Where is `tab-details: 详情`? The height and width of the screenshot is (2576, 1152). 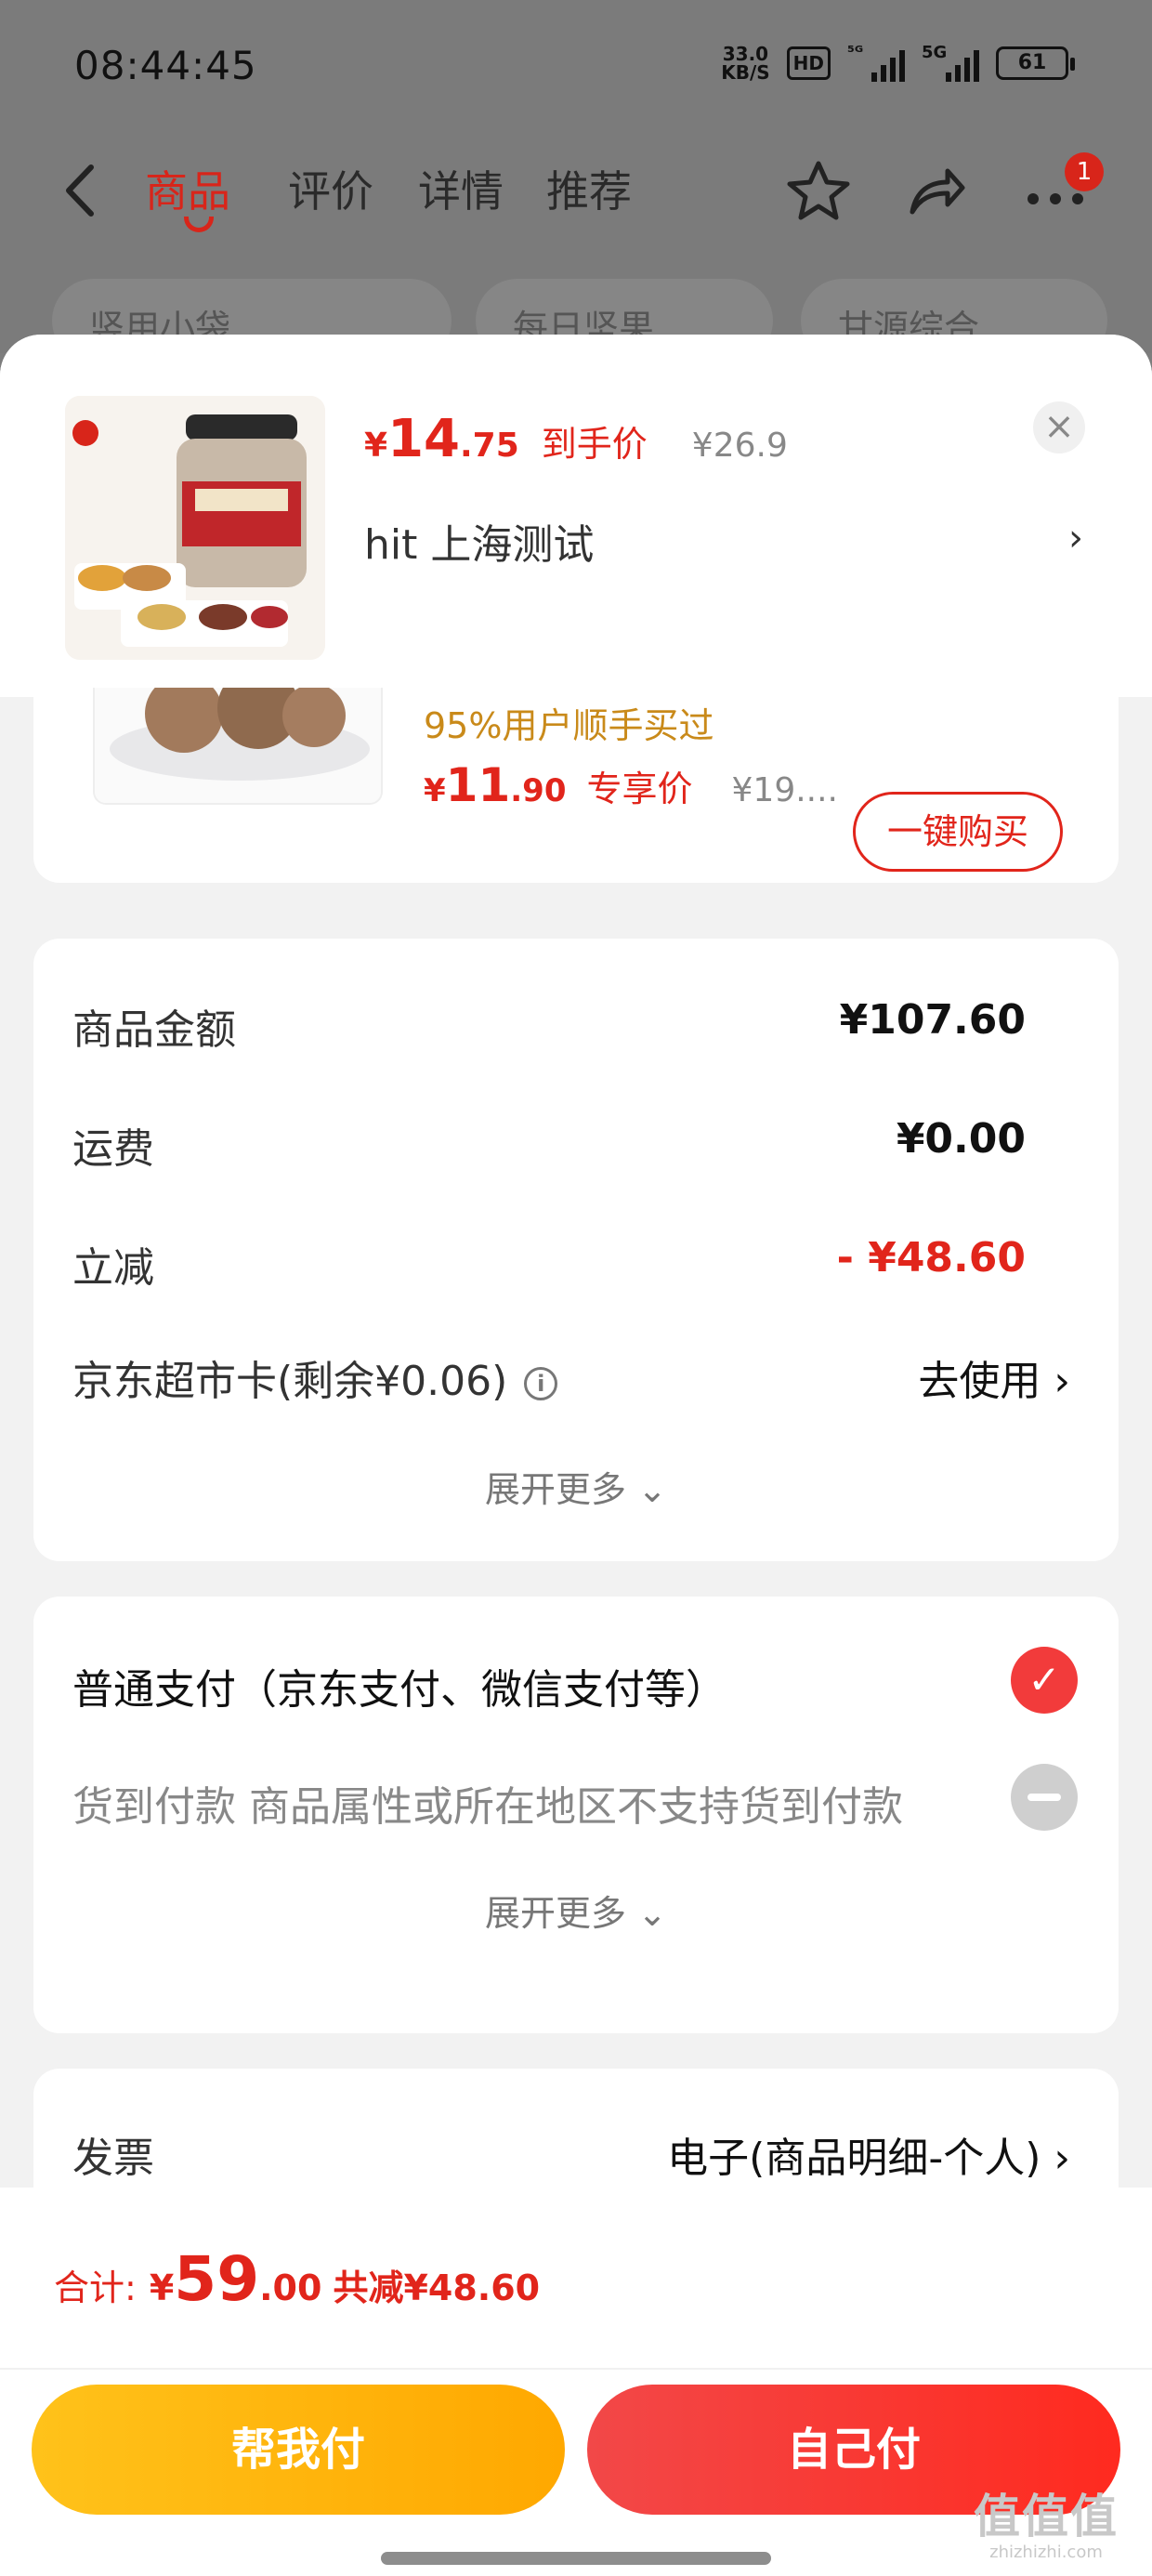
tab-details: 详情 is located at coordinates (461, 188).